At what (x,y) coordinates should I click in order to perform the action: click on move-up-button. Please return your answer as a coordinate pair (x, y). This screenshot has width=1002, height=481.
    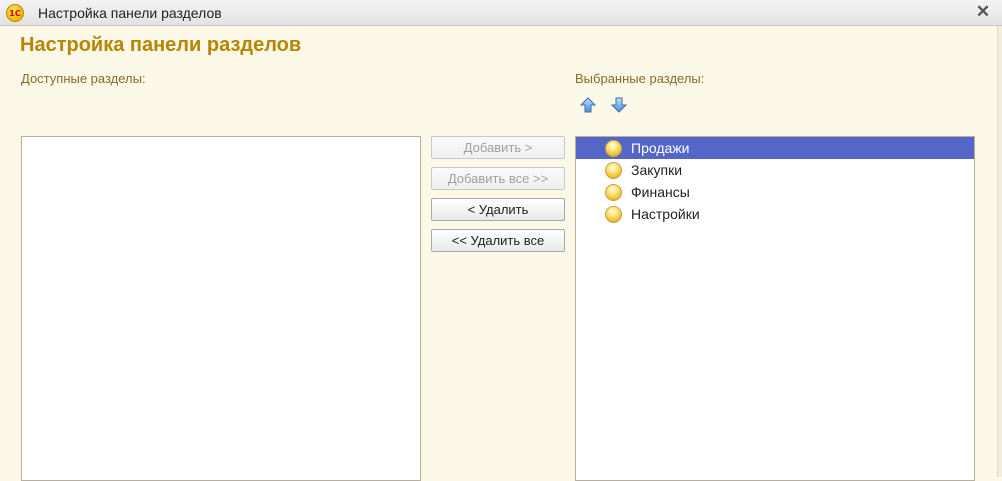
    Looking at the image, I should click on (588, 105).